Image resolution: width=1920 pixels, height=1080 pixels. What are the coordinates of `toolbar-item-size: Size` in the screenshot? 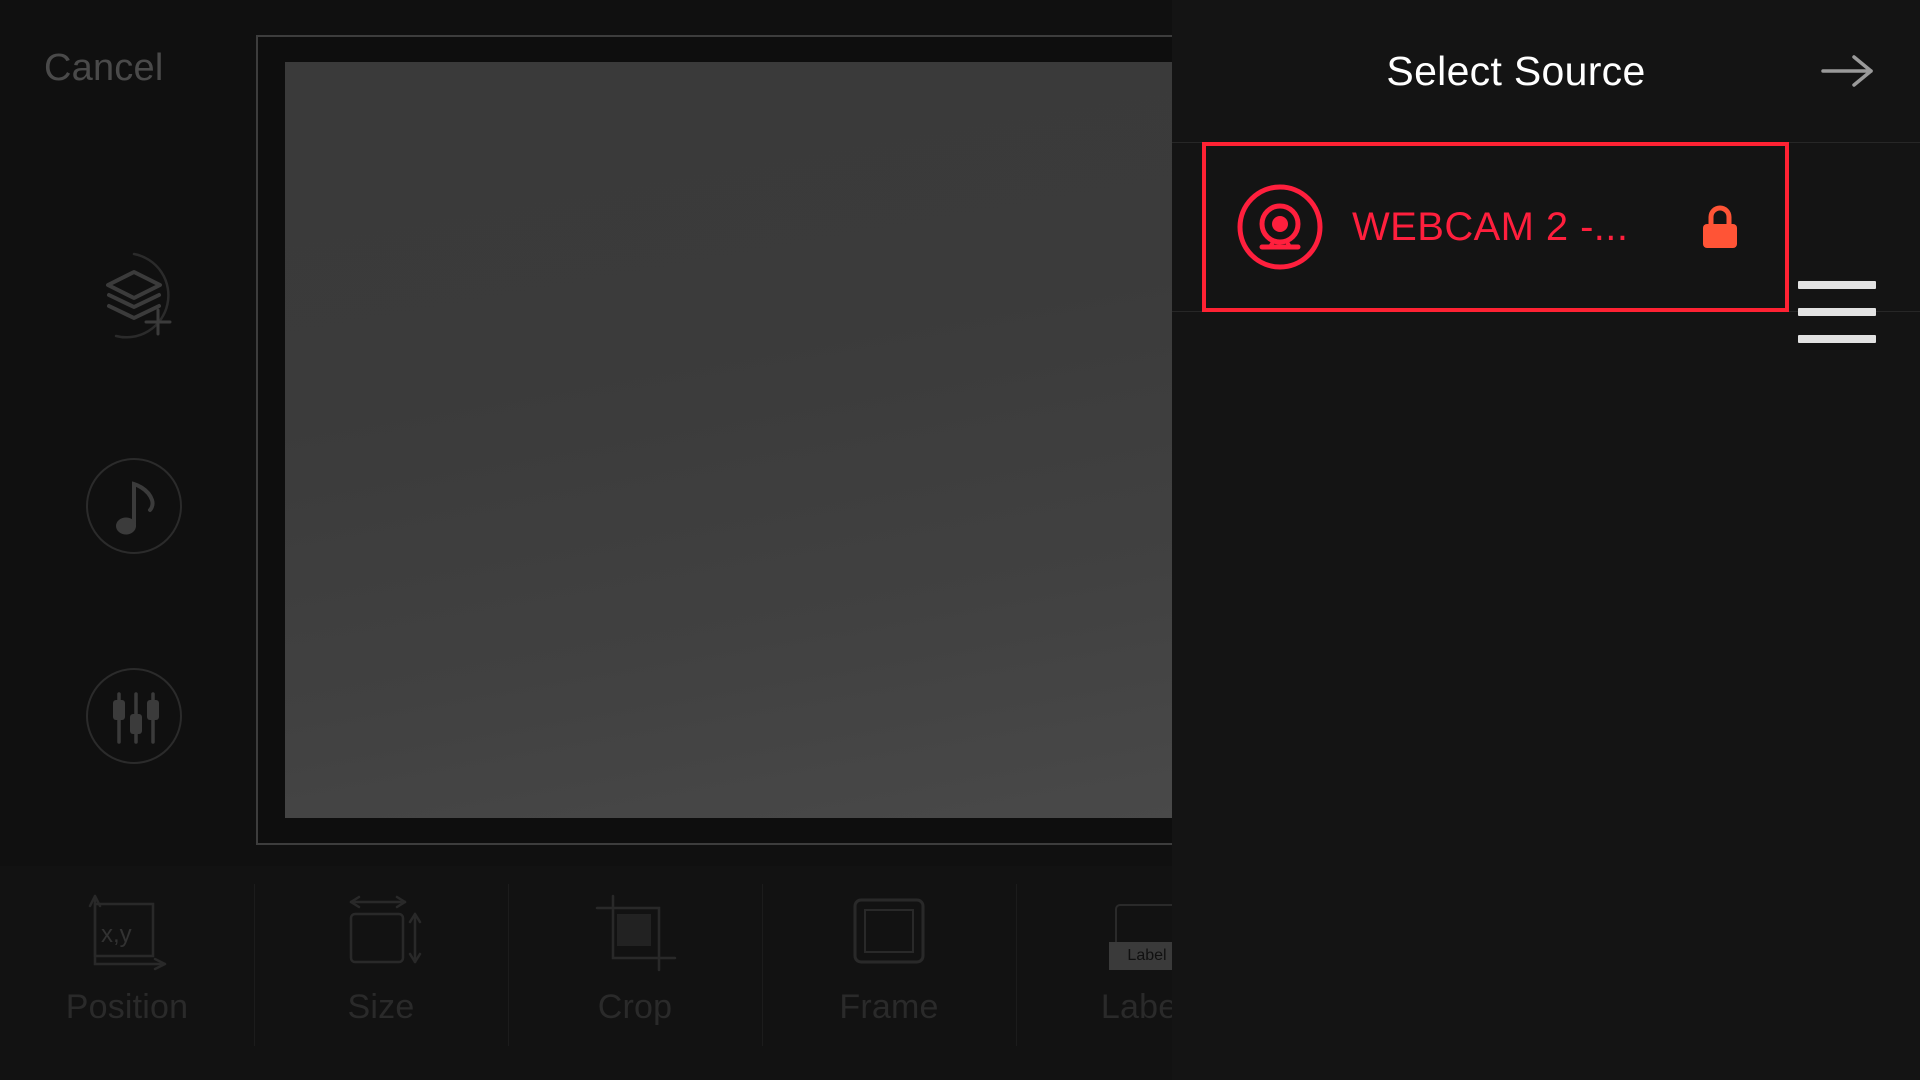 It's located at (381, 973).